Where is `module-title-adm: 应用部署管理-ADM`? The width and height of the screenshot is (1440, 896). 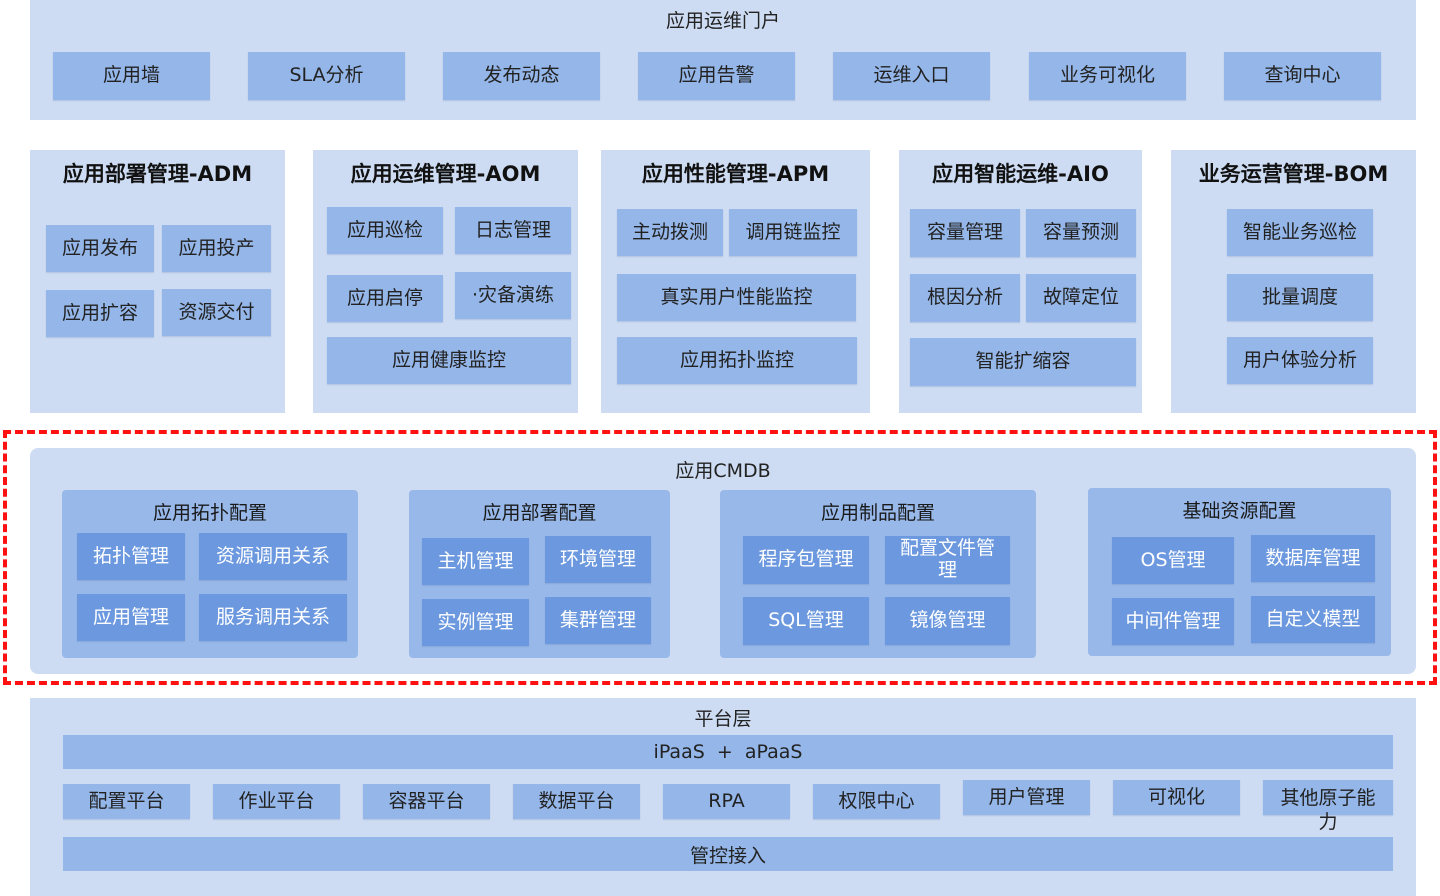
module-title-adm: 应用部署管理-ADM is located at coordinates (157, 174).